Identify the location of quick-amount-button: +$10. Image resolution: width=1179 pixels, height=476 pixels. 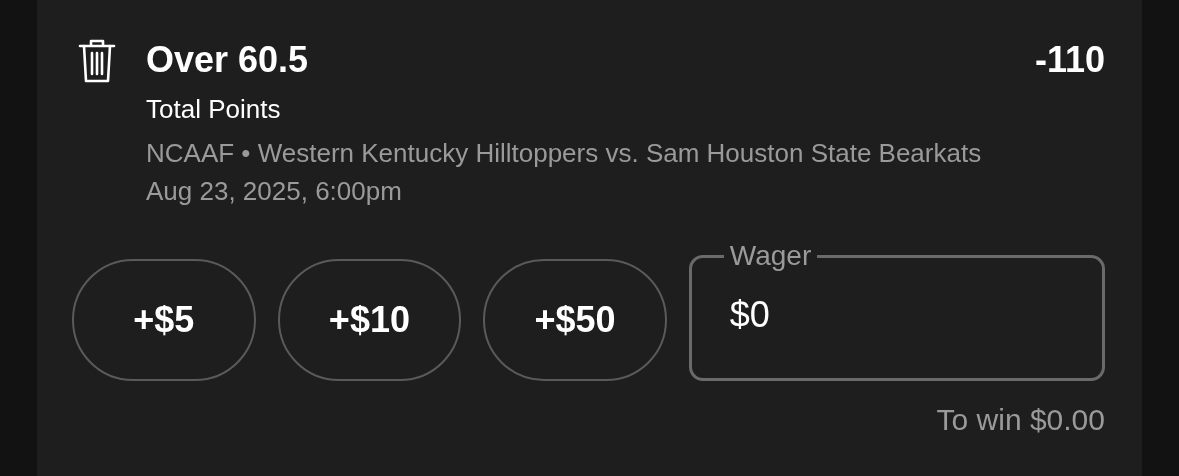
(369, 319).